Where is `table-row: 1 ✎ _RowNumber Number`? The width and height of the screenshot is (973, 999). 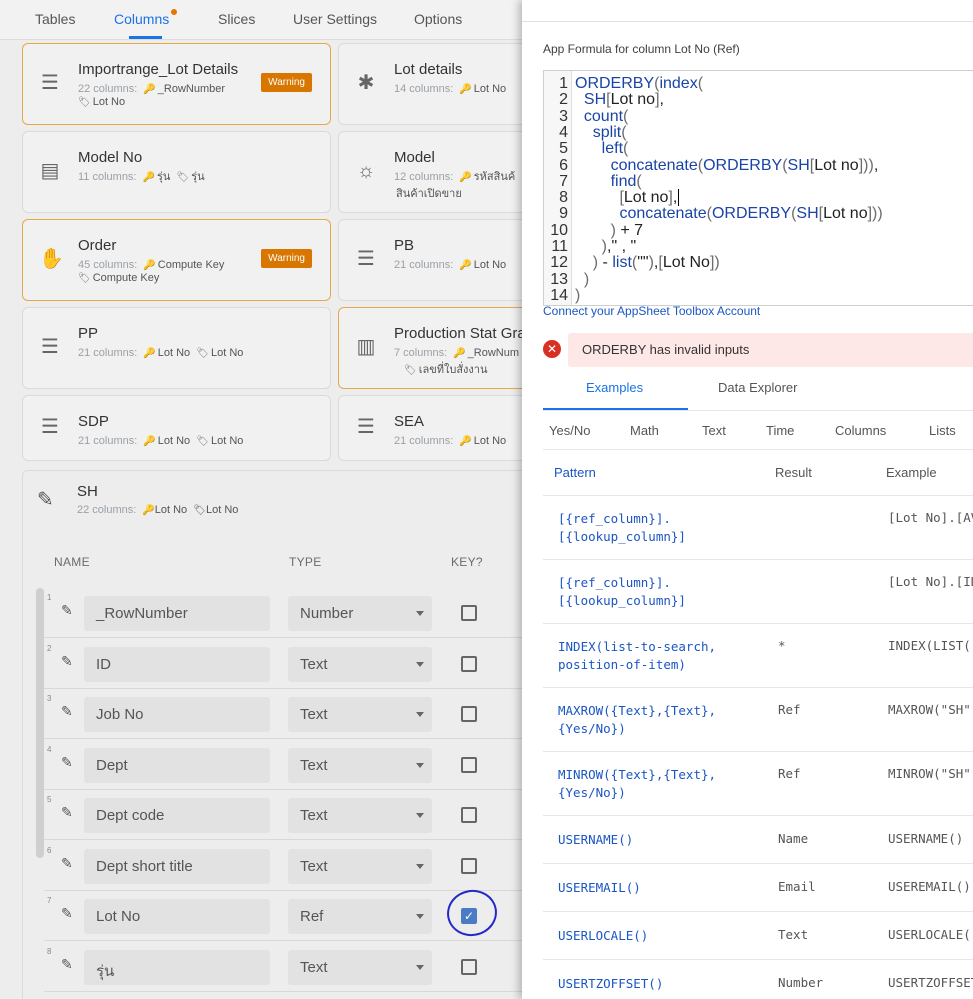
table-row: 1 ✎ _RowNumber Number is located at coordinates (283, 613).